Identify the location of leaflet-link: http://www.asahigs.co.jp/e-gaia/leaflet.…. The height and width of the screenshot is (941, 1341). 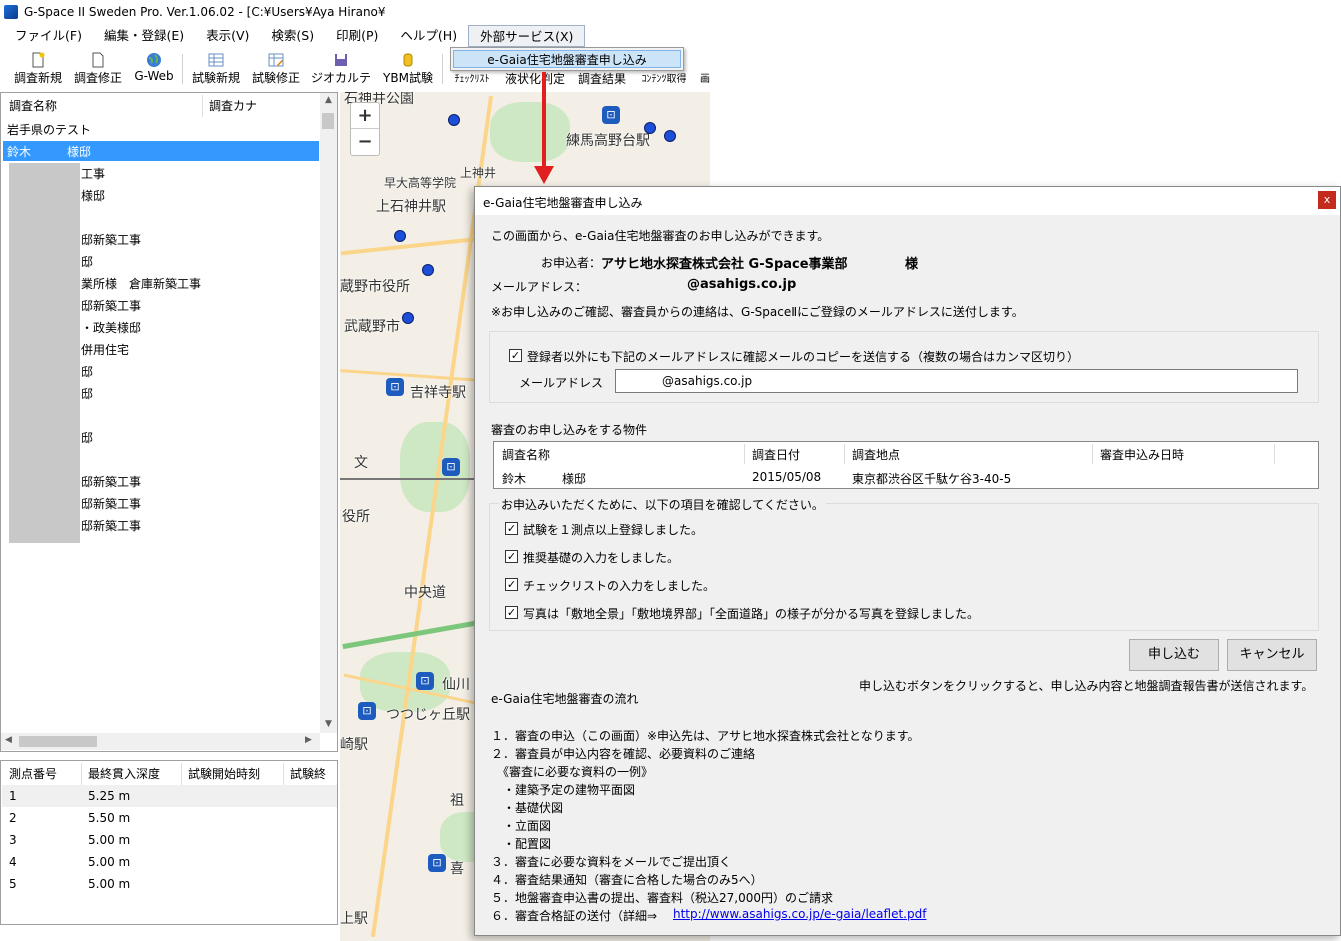
(799, 914).